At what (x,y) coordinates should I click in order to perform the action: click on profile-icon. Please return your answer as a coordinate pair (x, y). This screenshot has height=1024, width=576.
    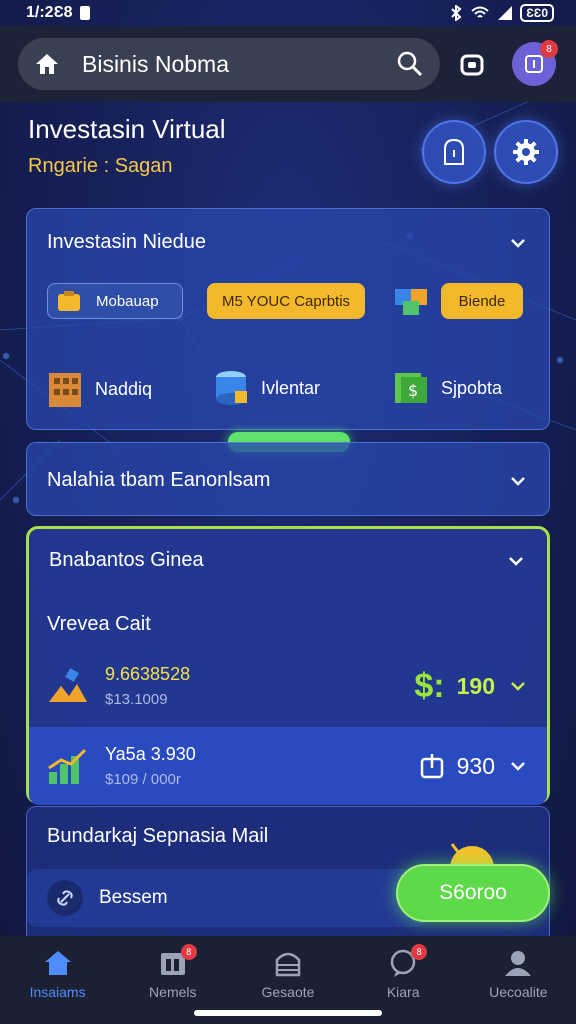
    Looking at the image, I should click on (534, 64).